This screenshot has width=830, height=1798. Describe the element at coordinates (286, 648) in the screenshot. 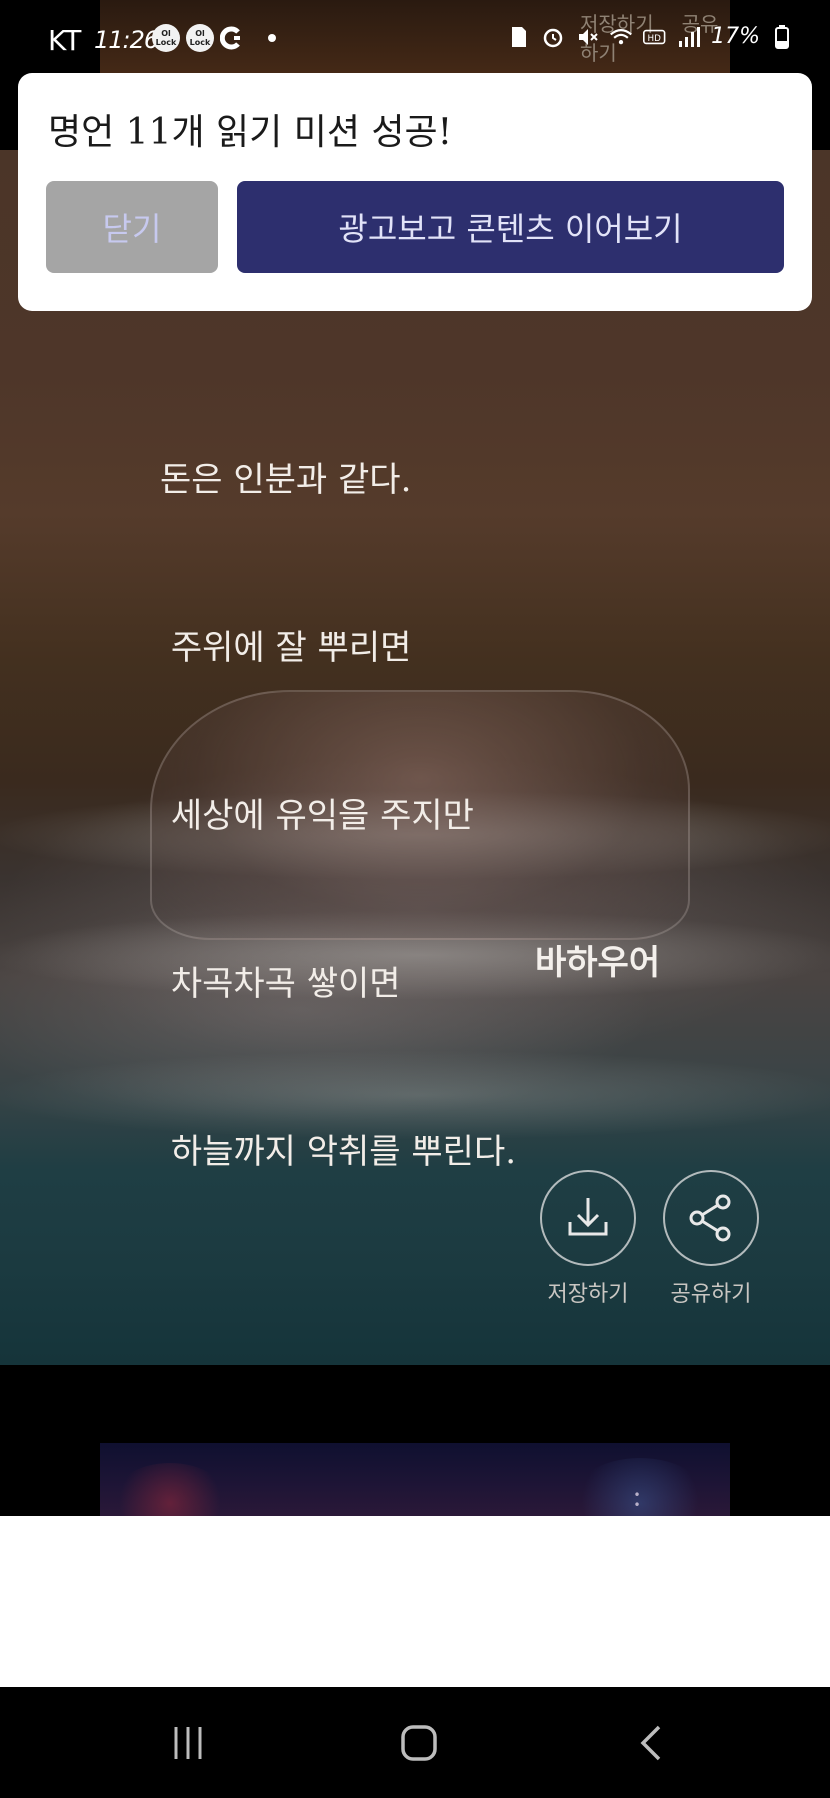

I see `quote-line: 주위에 잘 뿌리면` at that location.